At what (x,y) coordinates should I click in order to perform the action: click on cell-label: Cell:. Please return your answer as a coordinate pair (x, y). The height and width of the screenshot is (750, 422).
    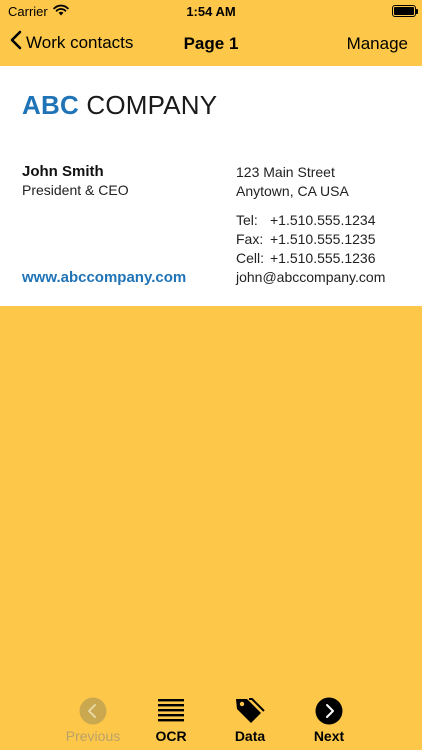
    Looking at the image, I should click on (250, 258).